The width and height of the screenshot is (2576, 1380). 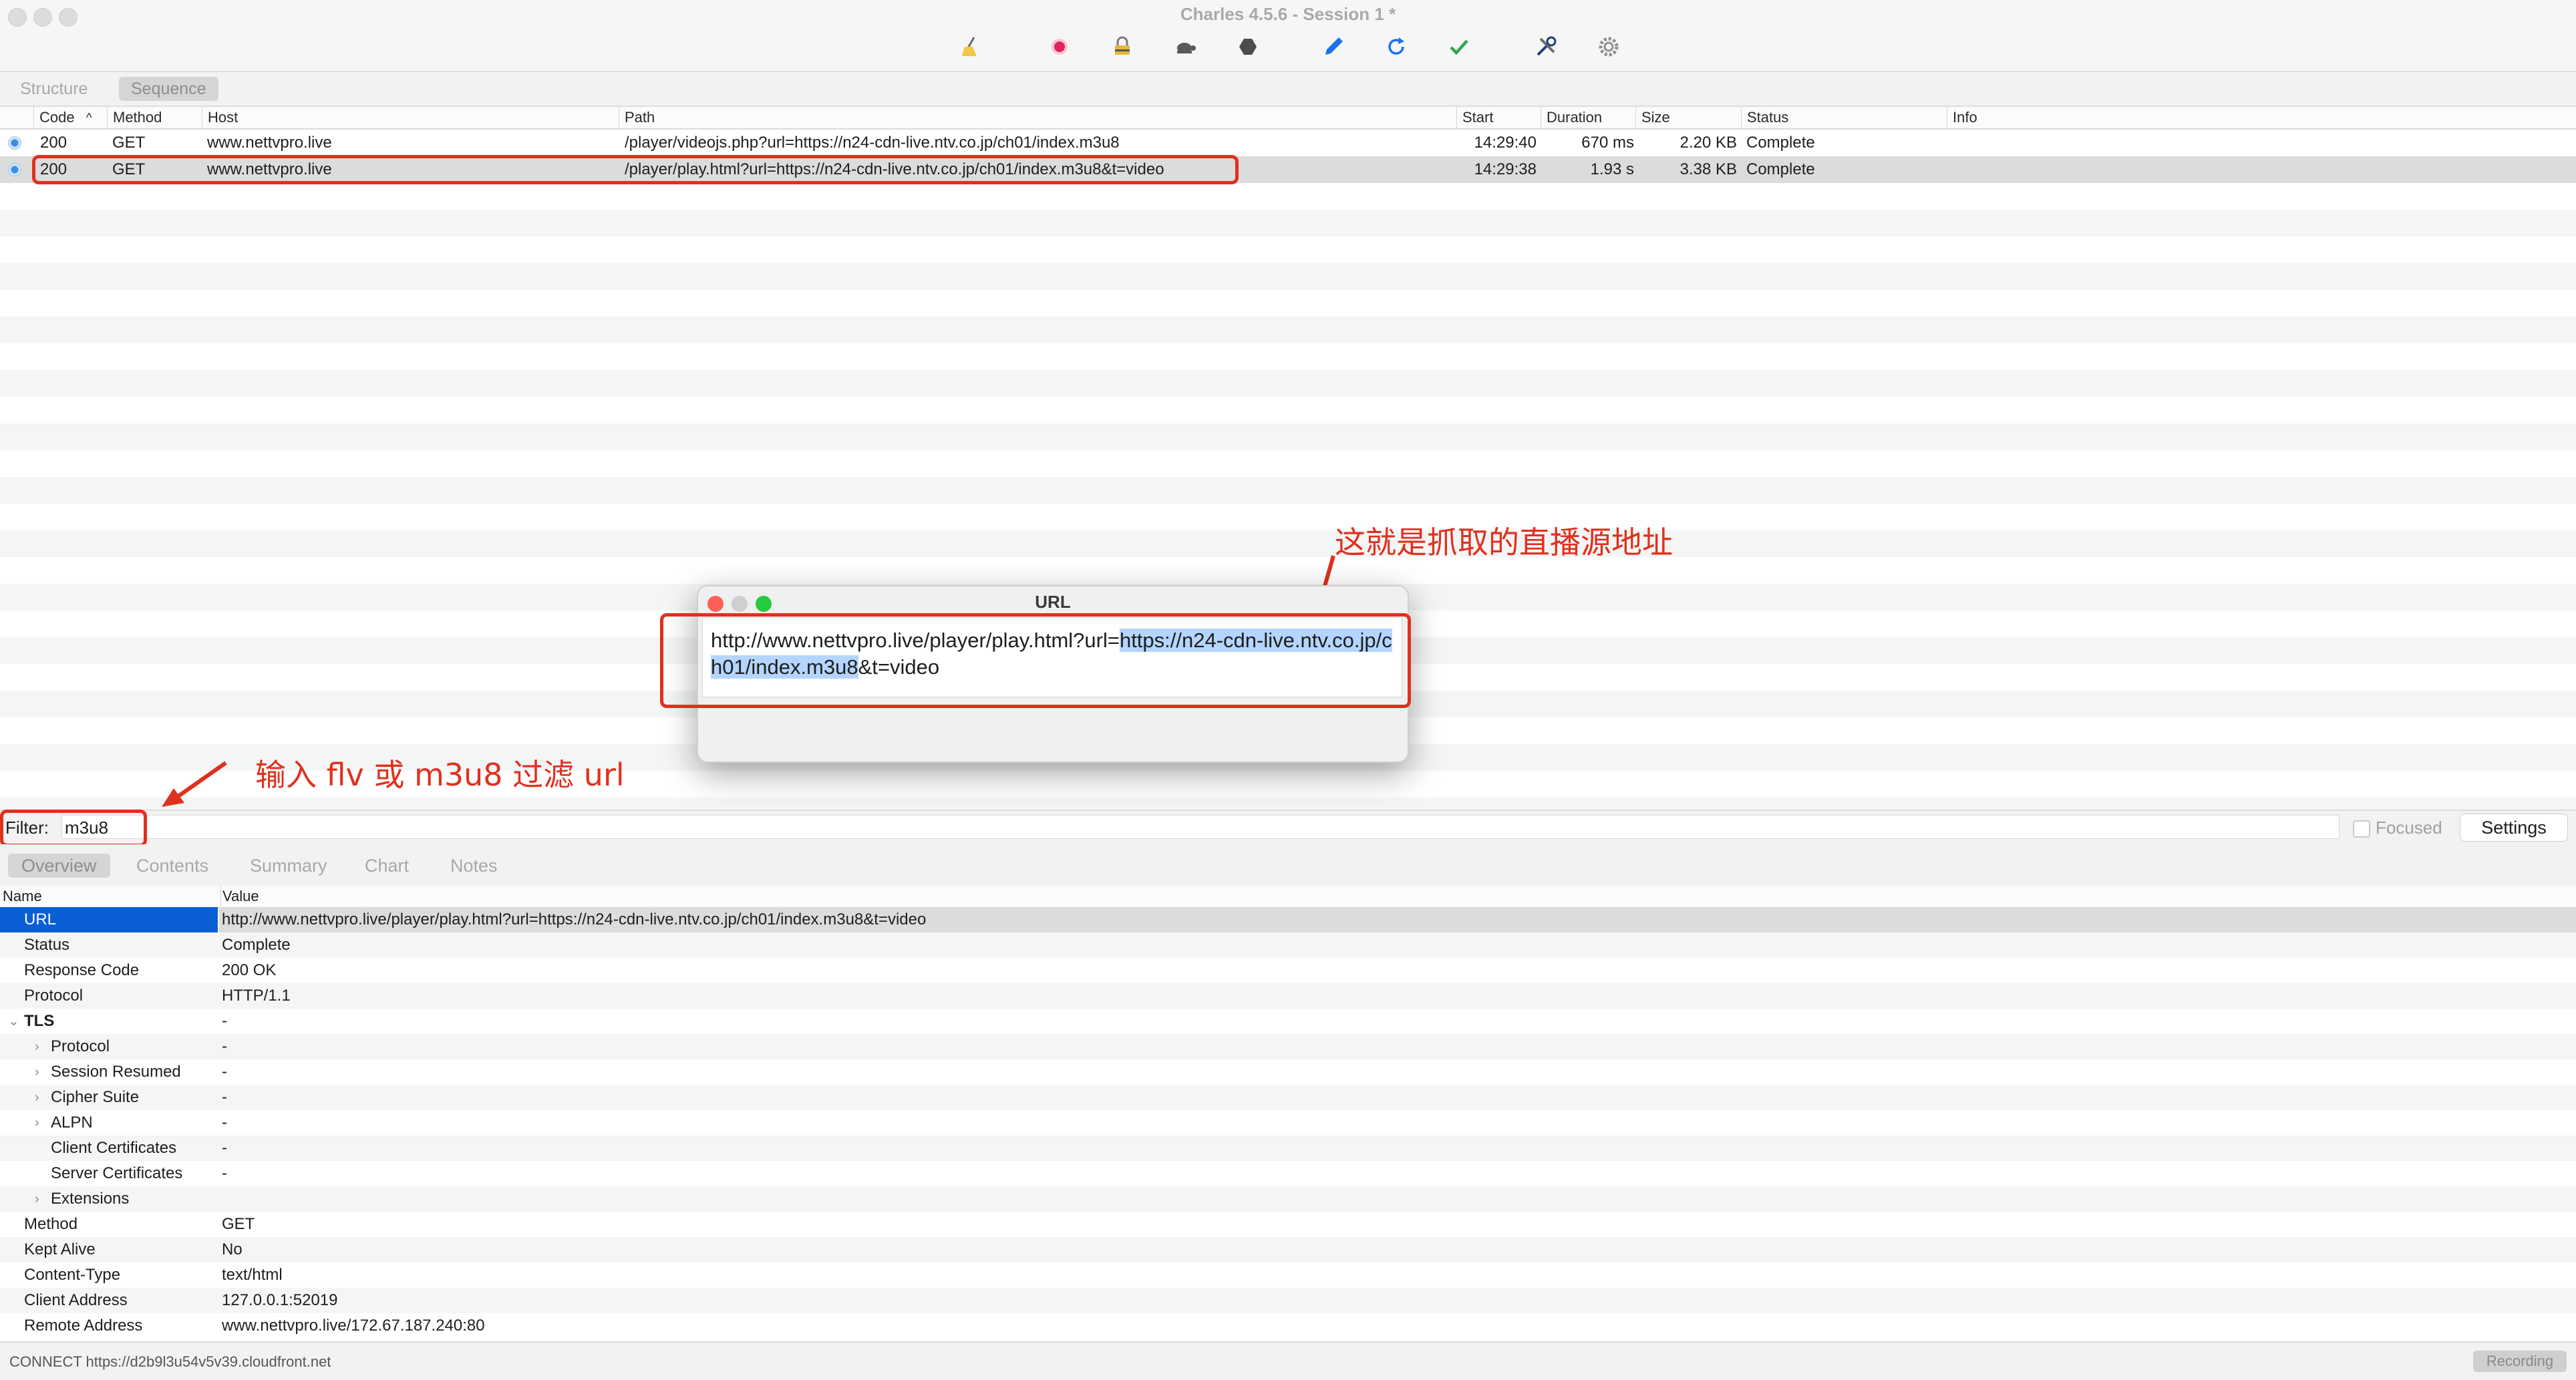 What do you see at coordinates (59, 866) in the screenshot?
I see `tab-overview: Overview` at bounding box center [59, 866].